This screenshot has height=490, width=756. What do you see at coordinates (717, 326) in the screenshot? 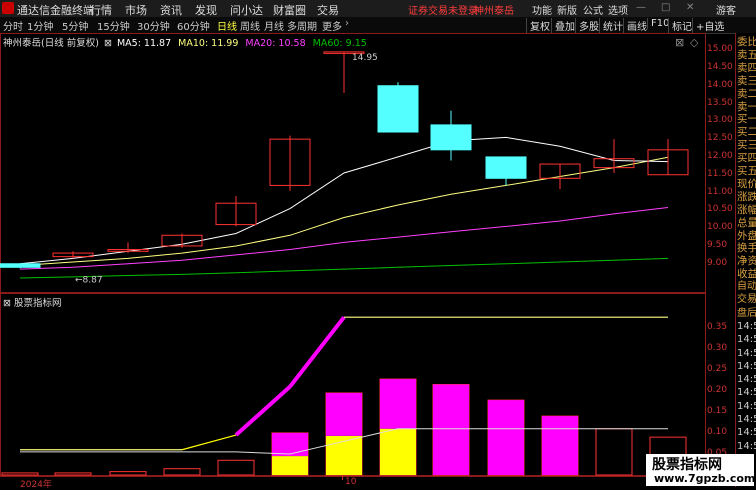
I see `sub-y-tick: 0.35` at bounding box center [717, 326].